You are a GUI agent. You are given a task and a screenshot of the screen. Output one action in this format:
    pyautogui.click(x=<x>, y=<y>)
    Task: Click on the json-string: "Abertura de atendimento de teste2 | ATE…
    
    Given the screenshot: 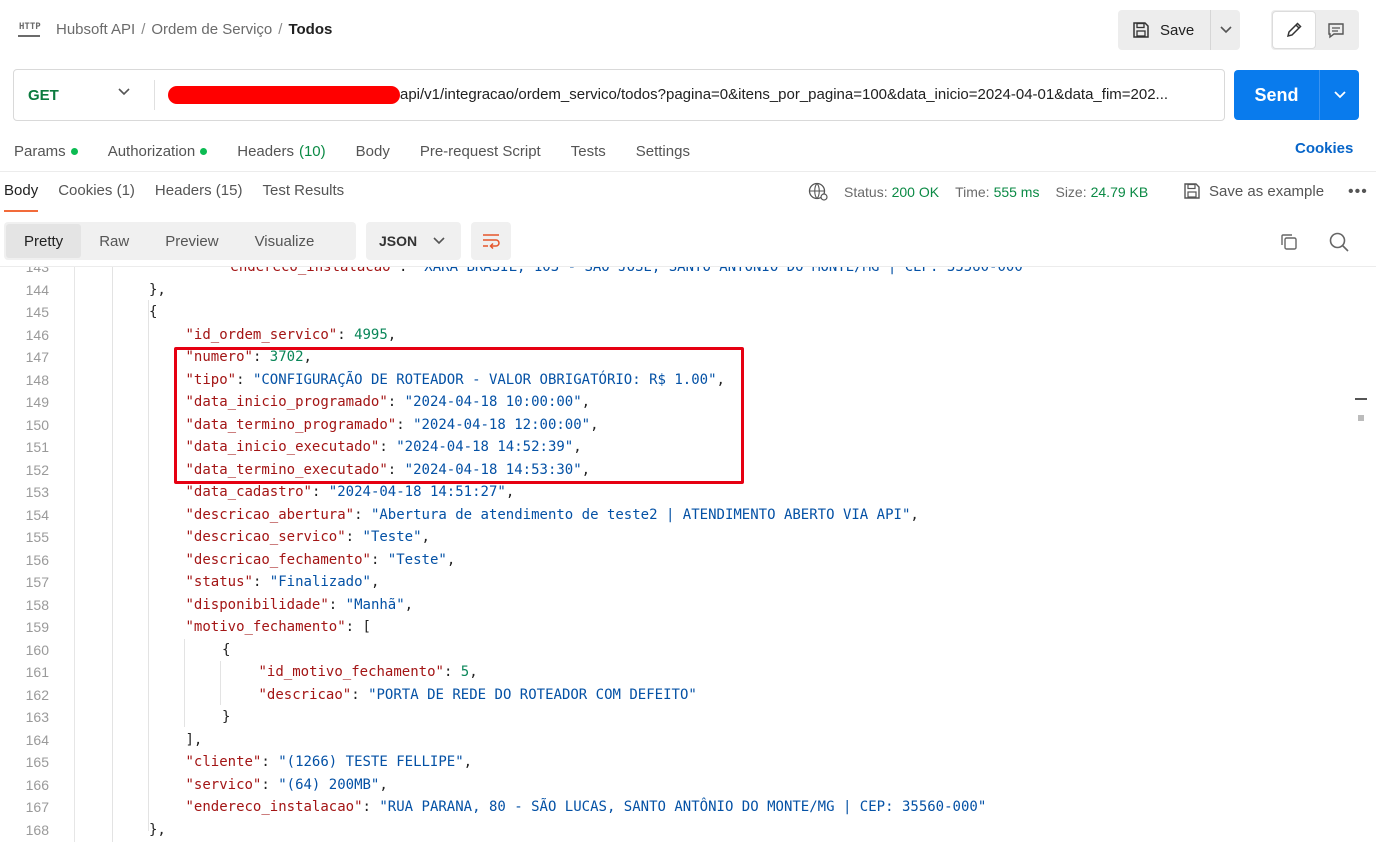 What is the action you would take?
    pyautogui.click(x=640, y=514)
    